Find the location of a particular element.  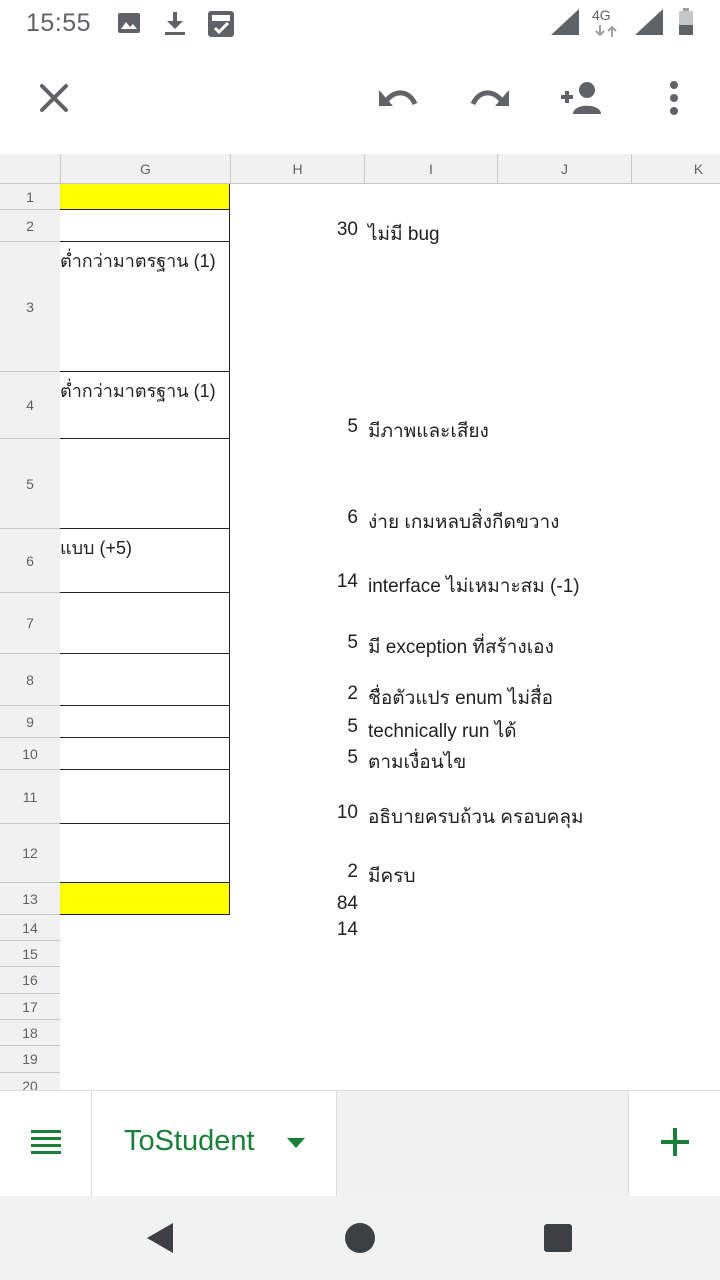

cell-g4-text: ต่ำกว่ามาตรฐาน (1) is located at coordinates (138, 391).